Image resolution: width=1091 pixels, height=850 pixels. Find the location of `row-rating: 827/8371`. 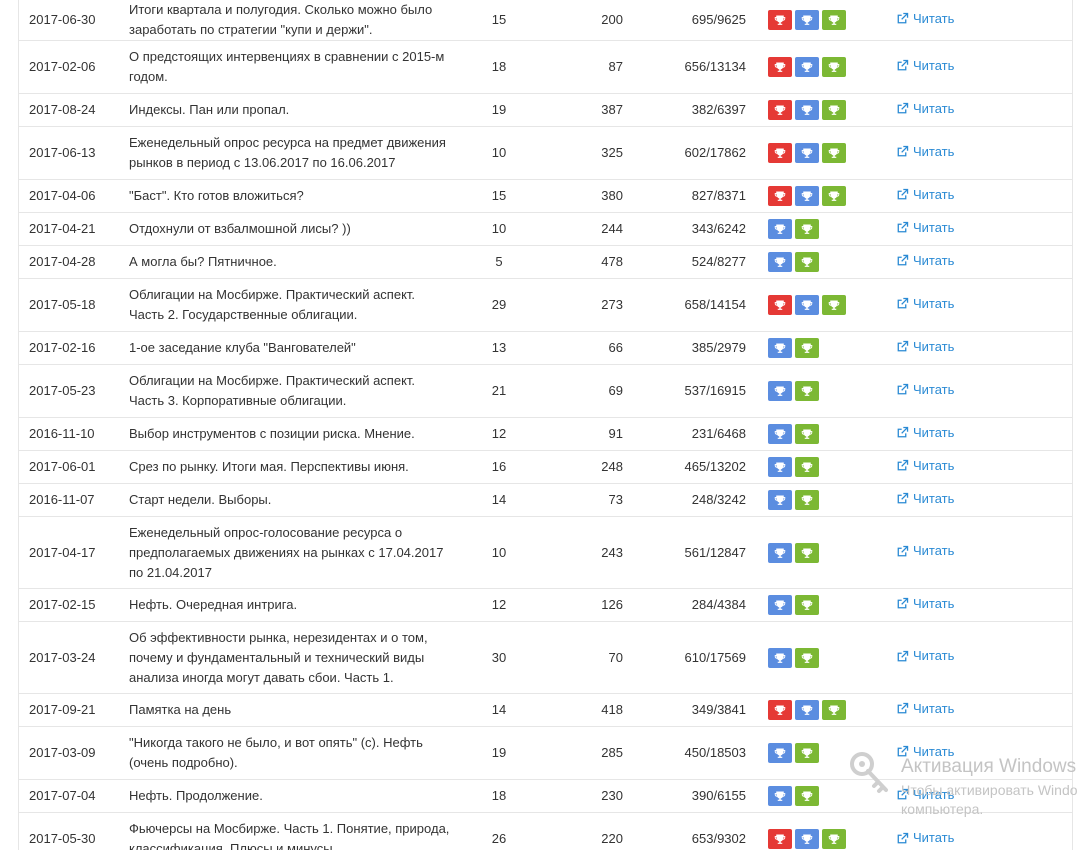

row-rating: 827/8371 is located at coordinates (685, 196).